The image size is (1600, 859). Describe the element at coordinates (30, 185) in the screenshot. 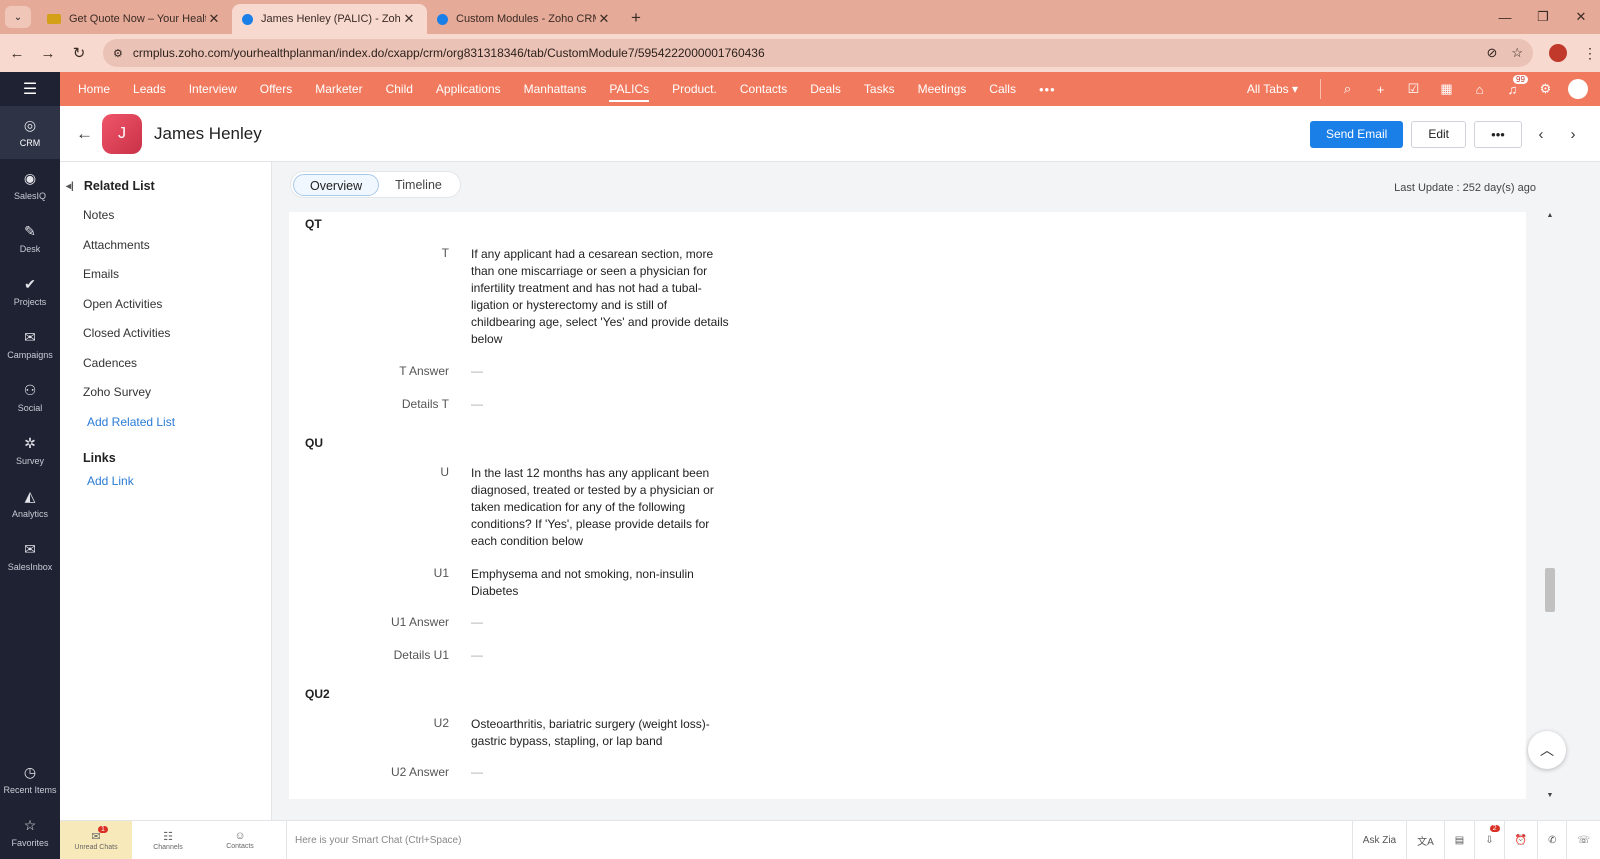

I see `rail-item-salesiq: ◉ SalesIQ` at that location.